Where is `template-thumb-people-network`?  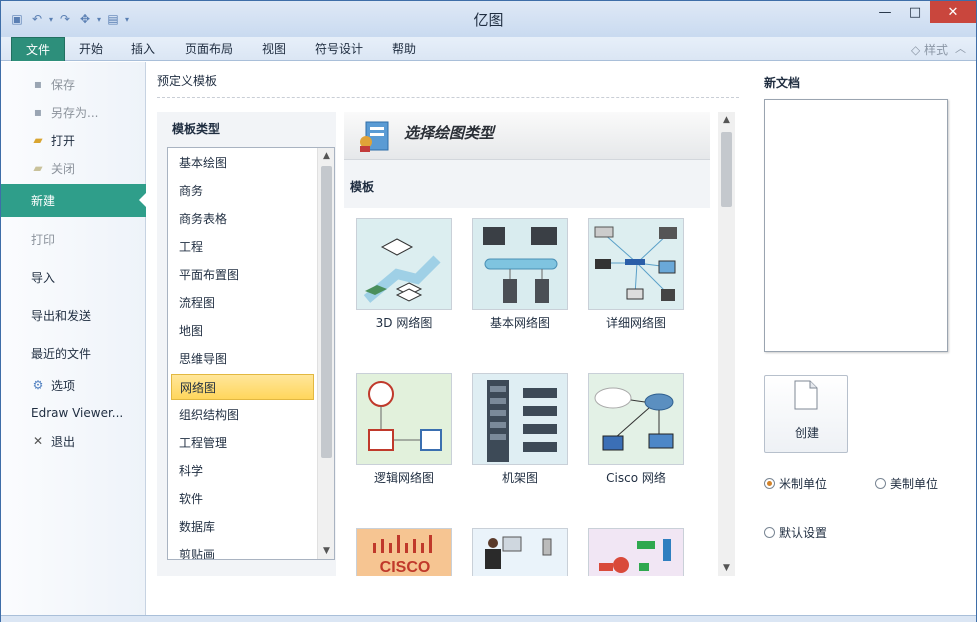
template-thumb-people-network is located at coordinates (520, 552).